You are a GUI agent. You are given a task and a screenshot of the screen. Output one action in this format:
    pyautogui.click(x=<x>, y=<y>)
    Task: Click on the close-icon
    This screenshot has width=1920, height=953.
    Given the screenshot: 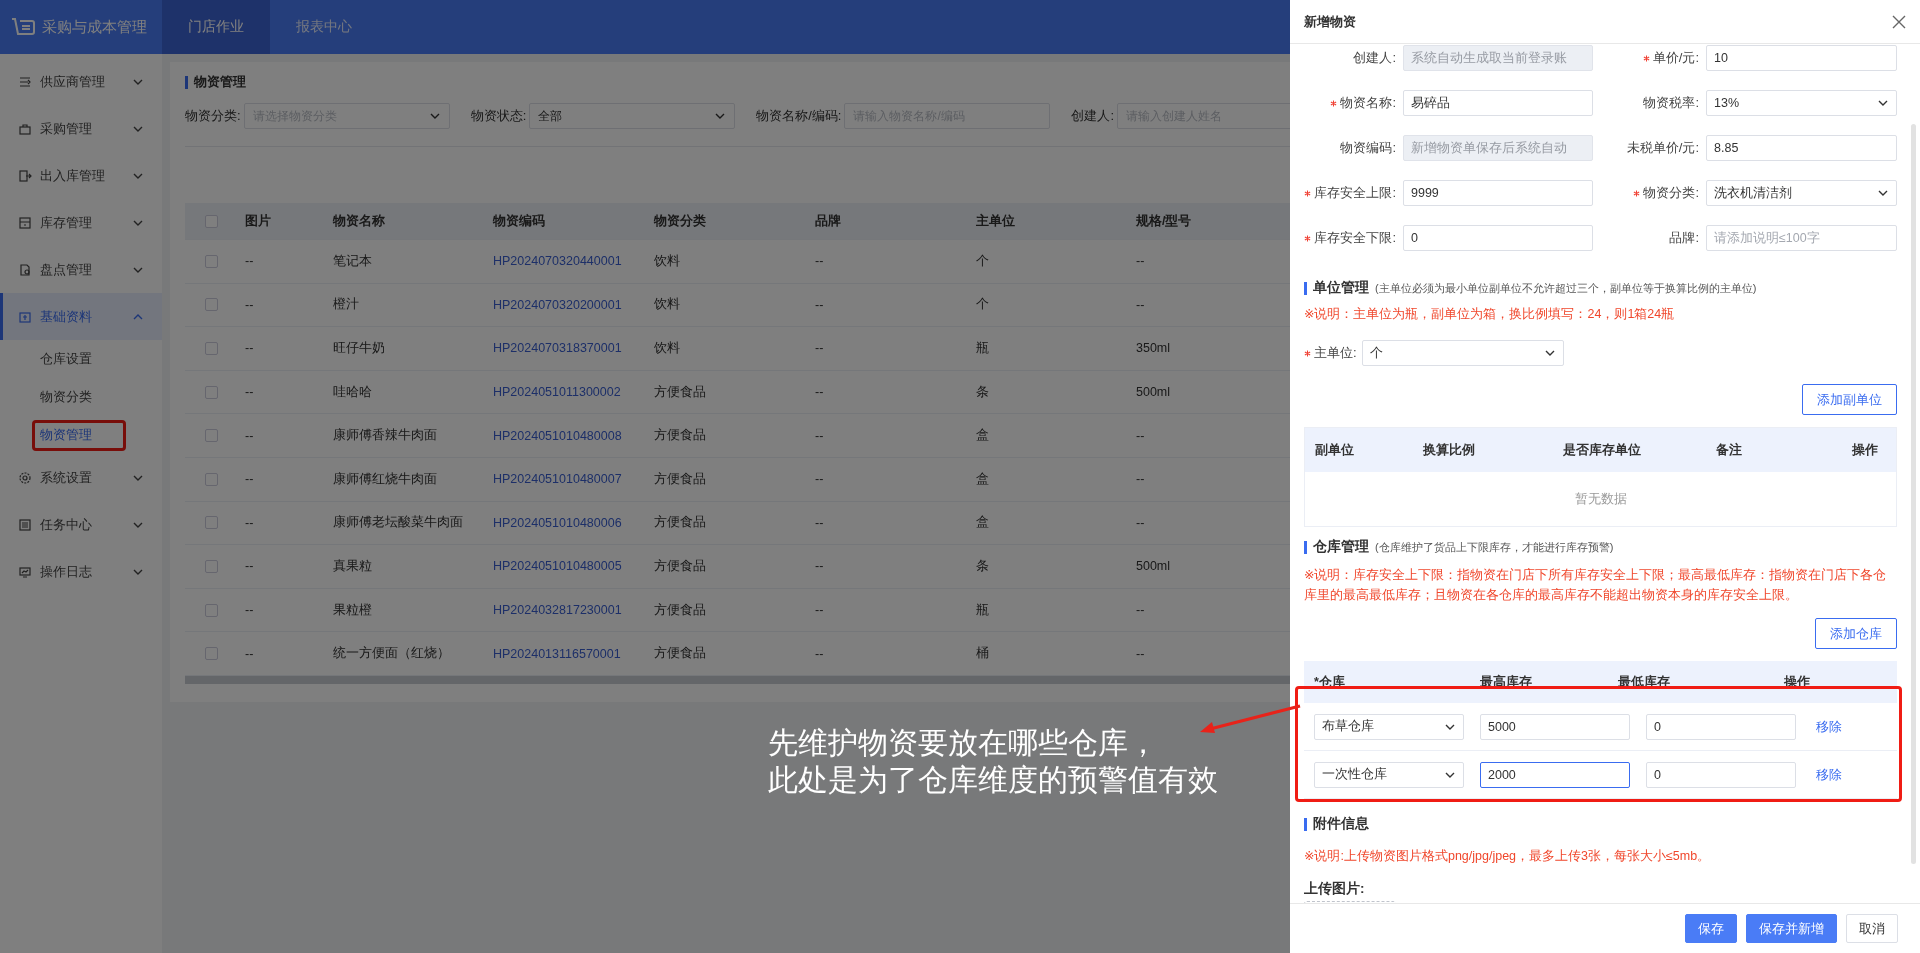 What is the action you would take?
    pyautogui.click(x=1899, y=21)
    